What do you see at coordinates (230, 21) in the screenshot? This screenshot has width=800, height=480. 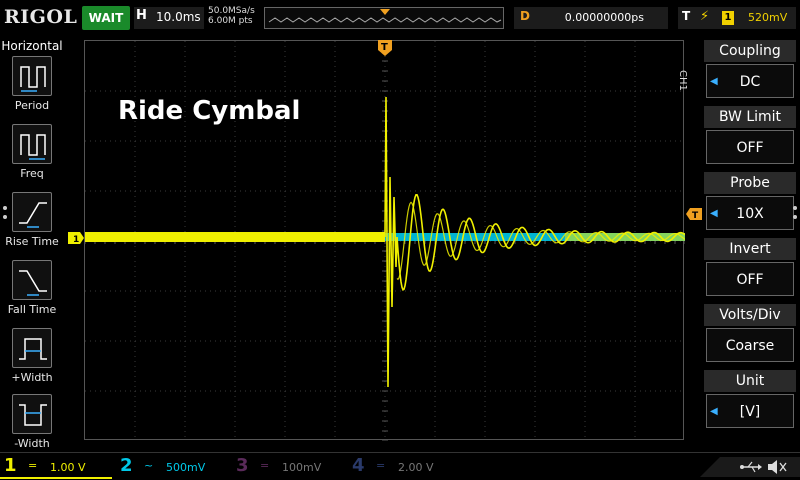 I see `memory-depth: 6.00M pts` at bounding box center [230, 21].